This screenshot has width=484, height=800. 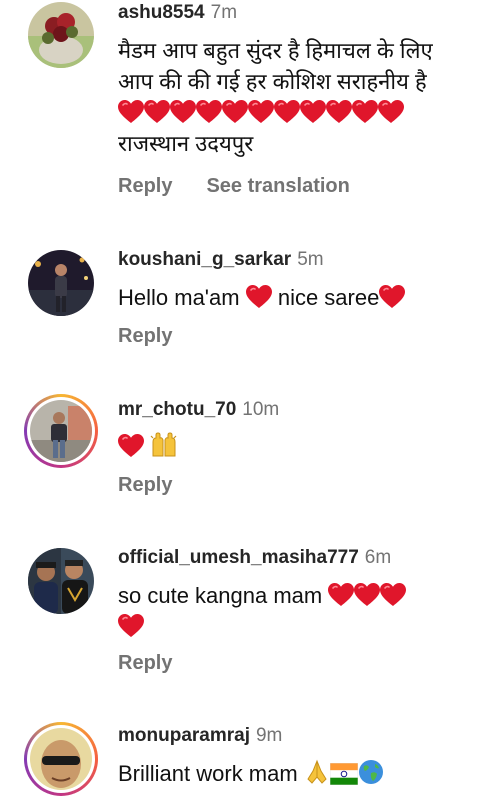 I want to click on comment-text: so cute kangna mam, so click(x=293, y=611).